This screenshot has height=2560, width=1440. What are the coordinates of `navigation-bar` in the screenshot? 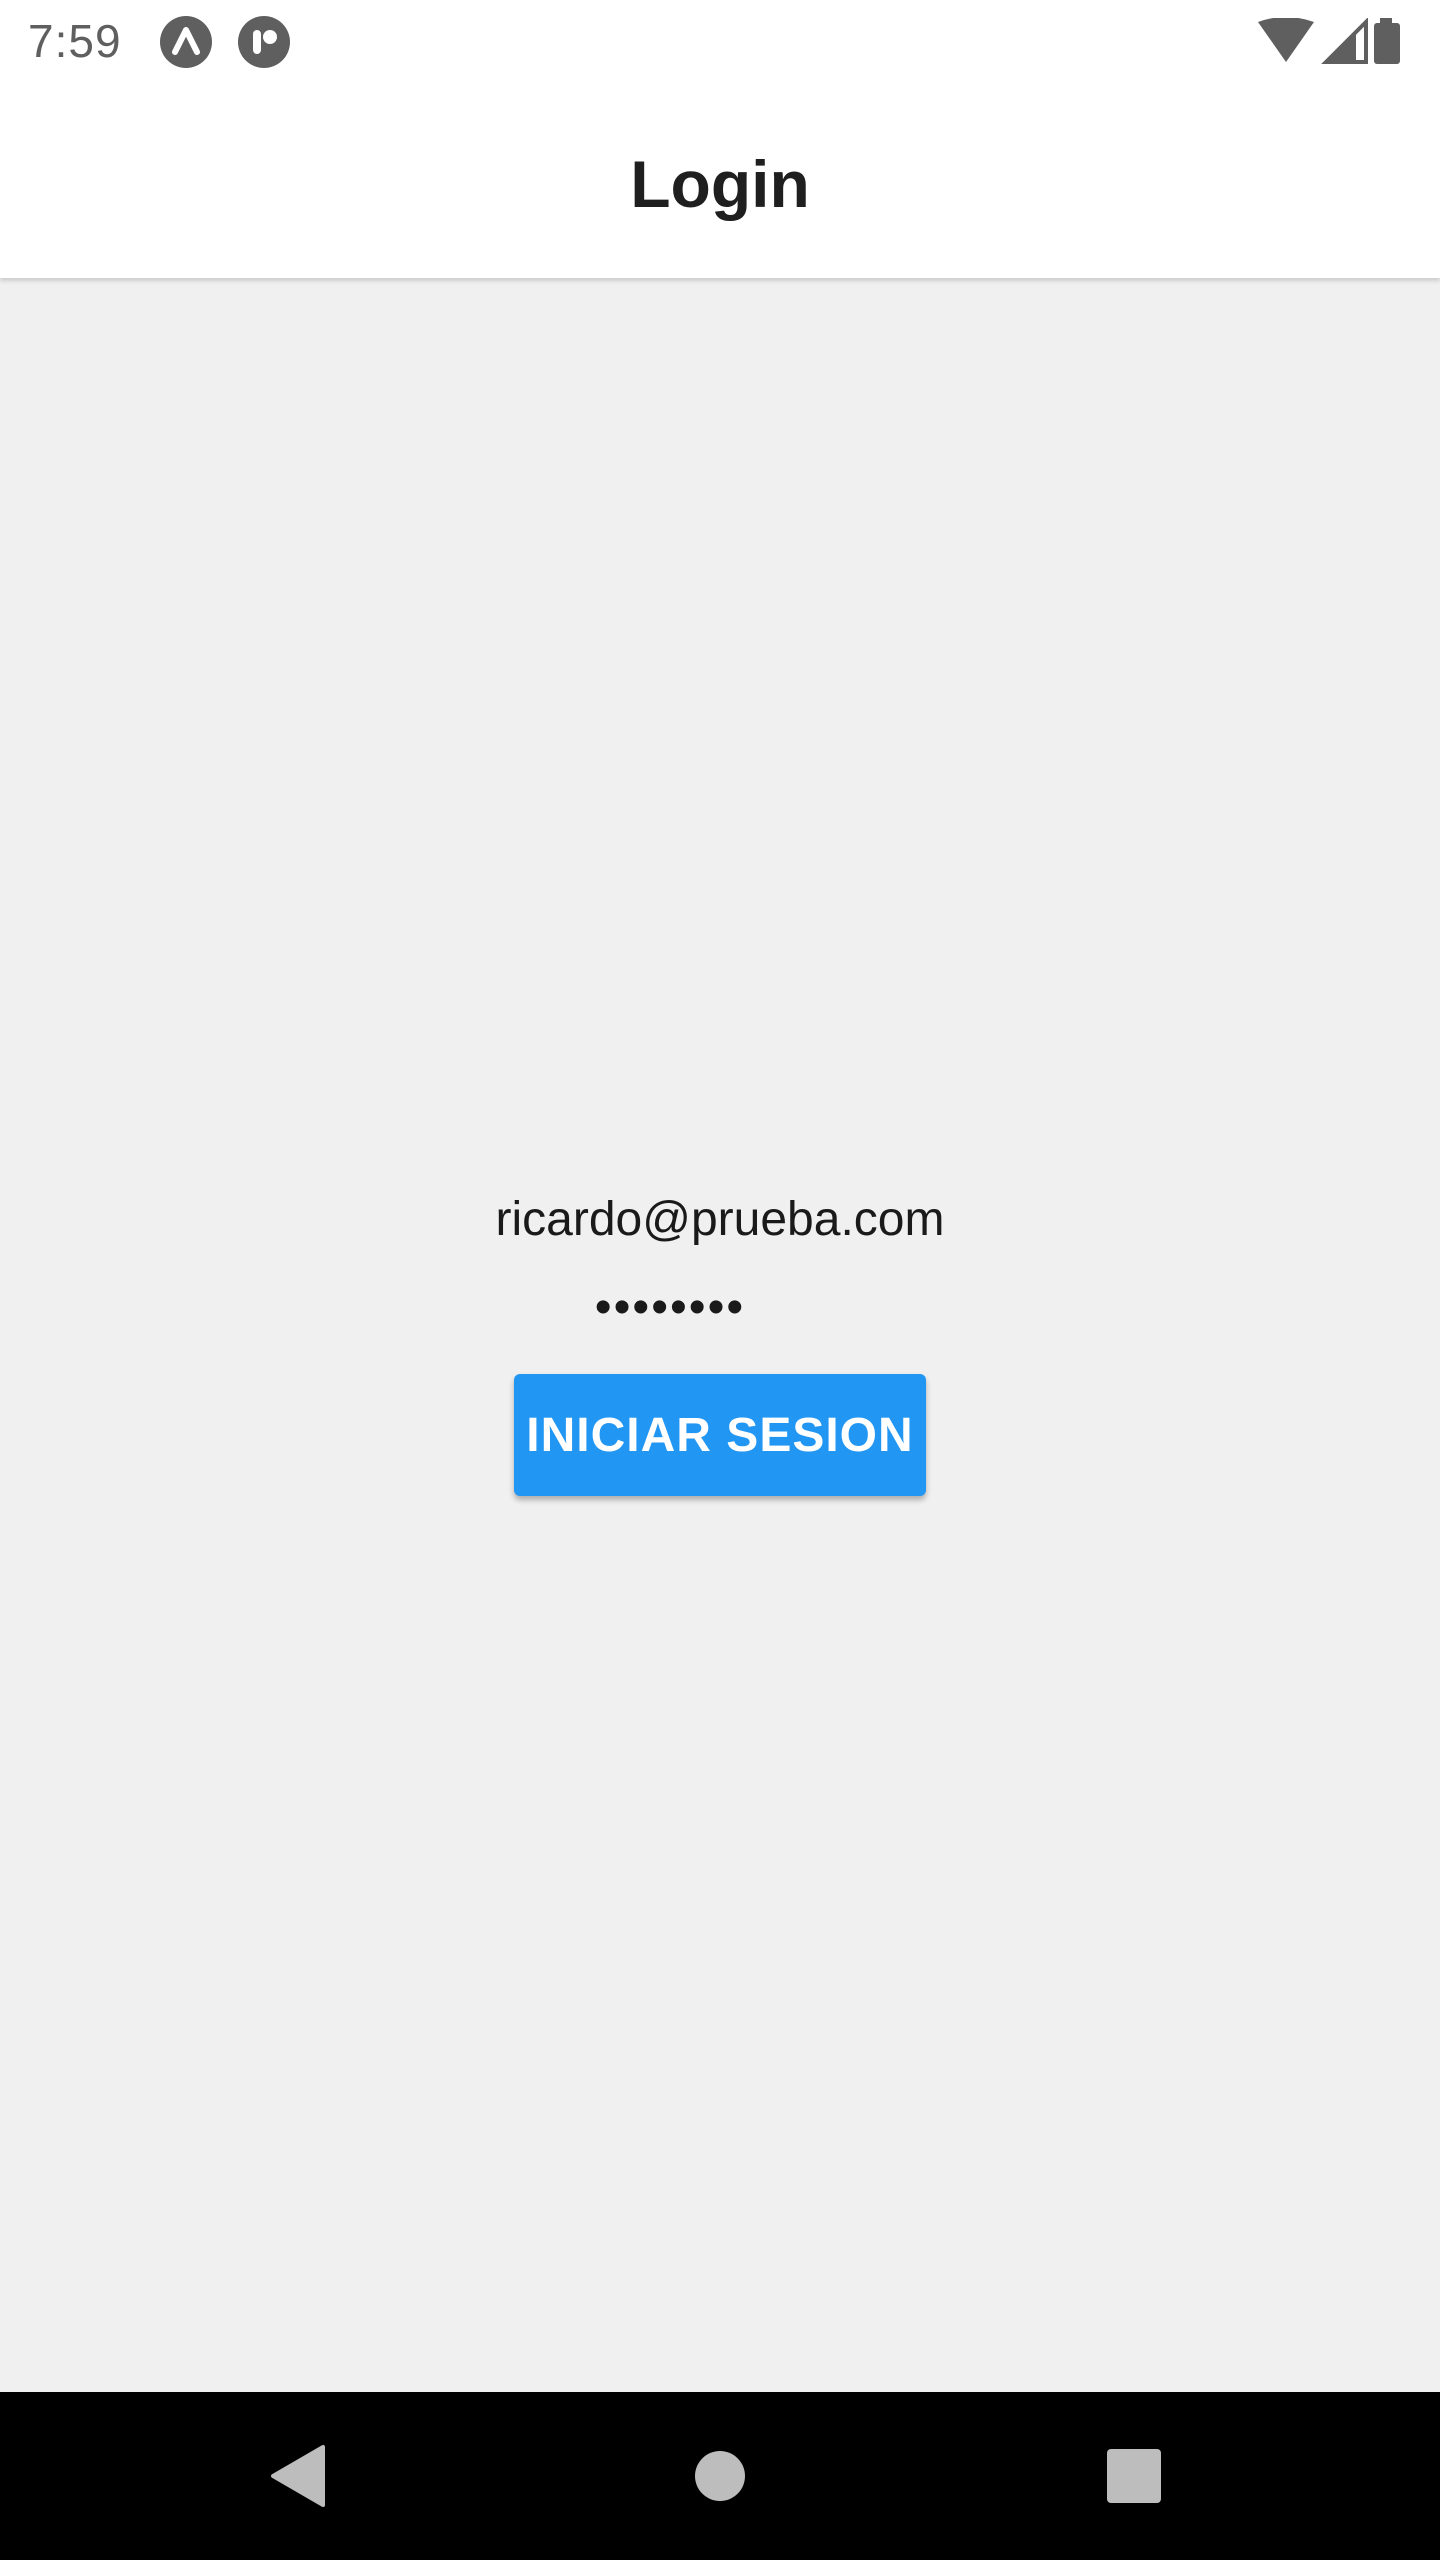 It's located at (720, 2476).